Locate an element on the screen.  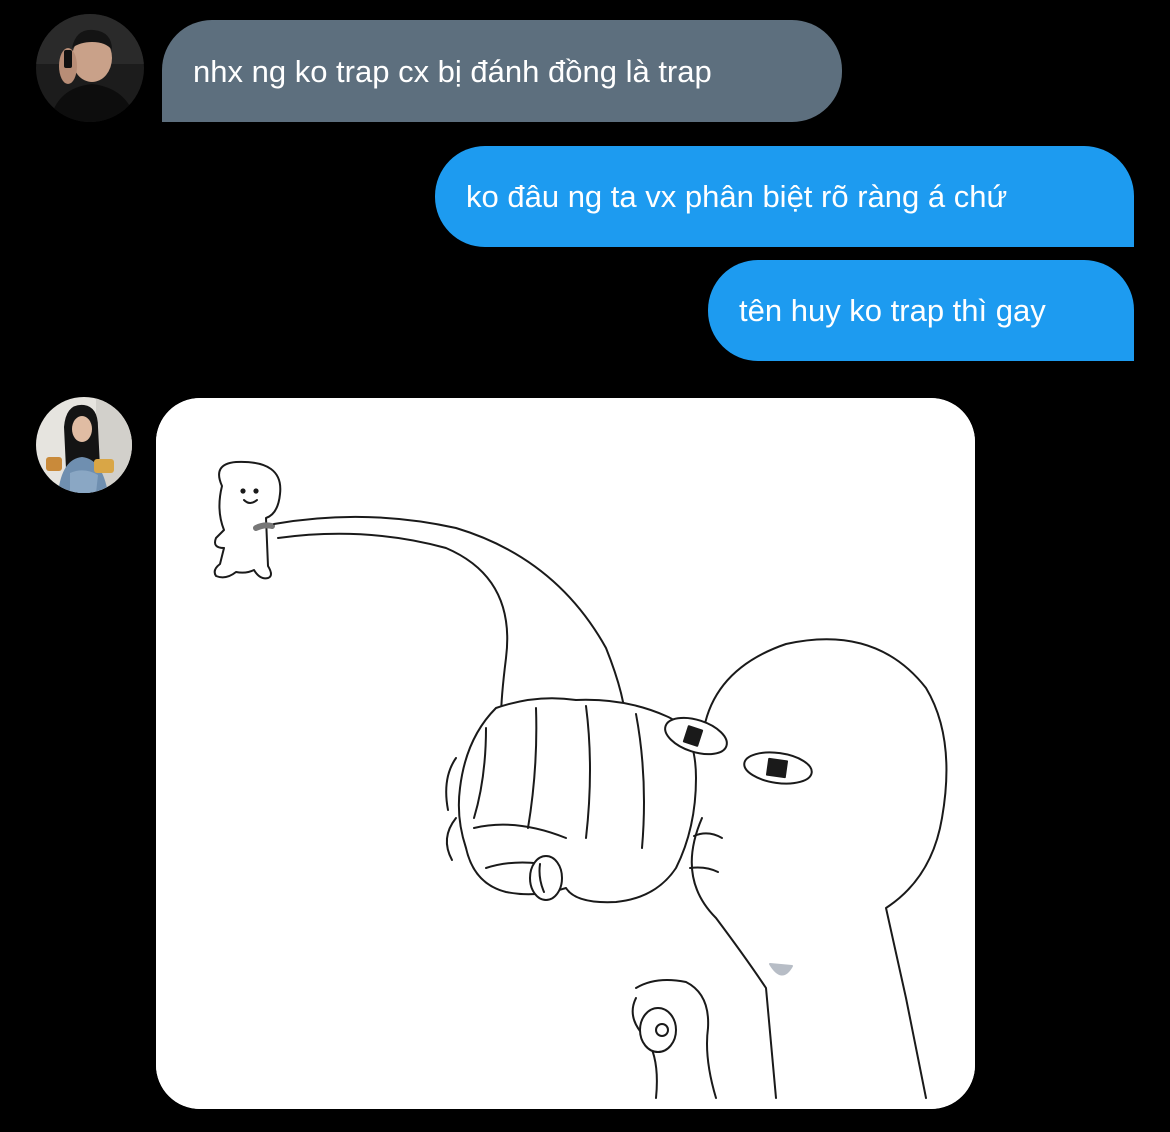
message-text: tên huy ko trap thì gay is located at coordinates (892, 310).